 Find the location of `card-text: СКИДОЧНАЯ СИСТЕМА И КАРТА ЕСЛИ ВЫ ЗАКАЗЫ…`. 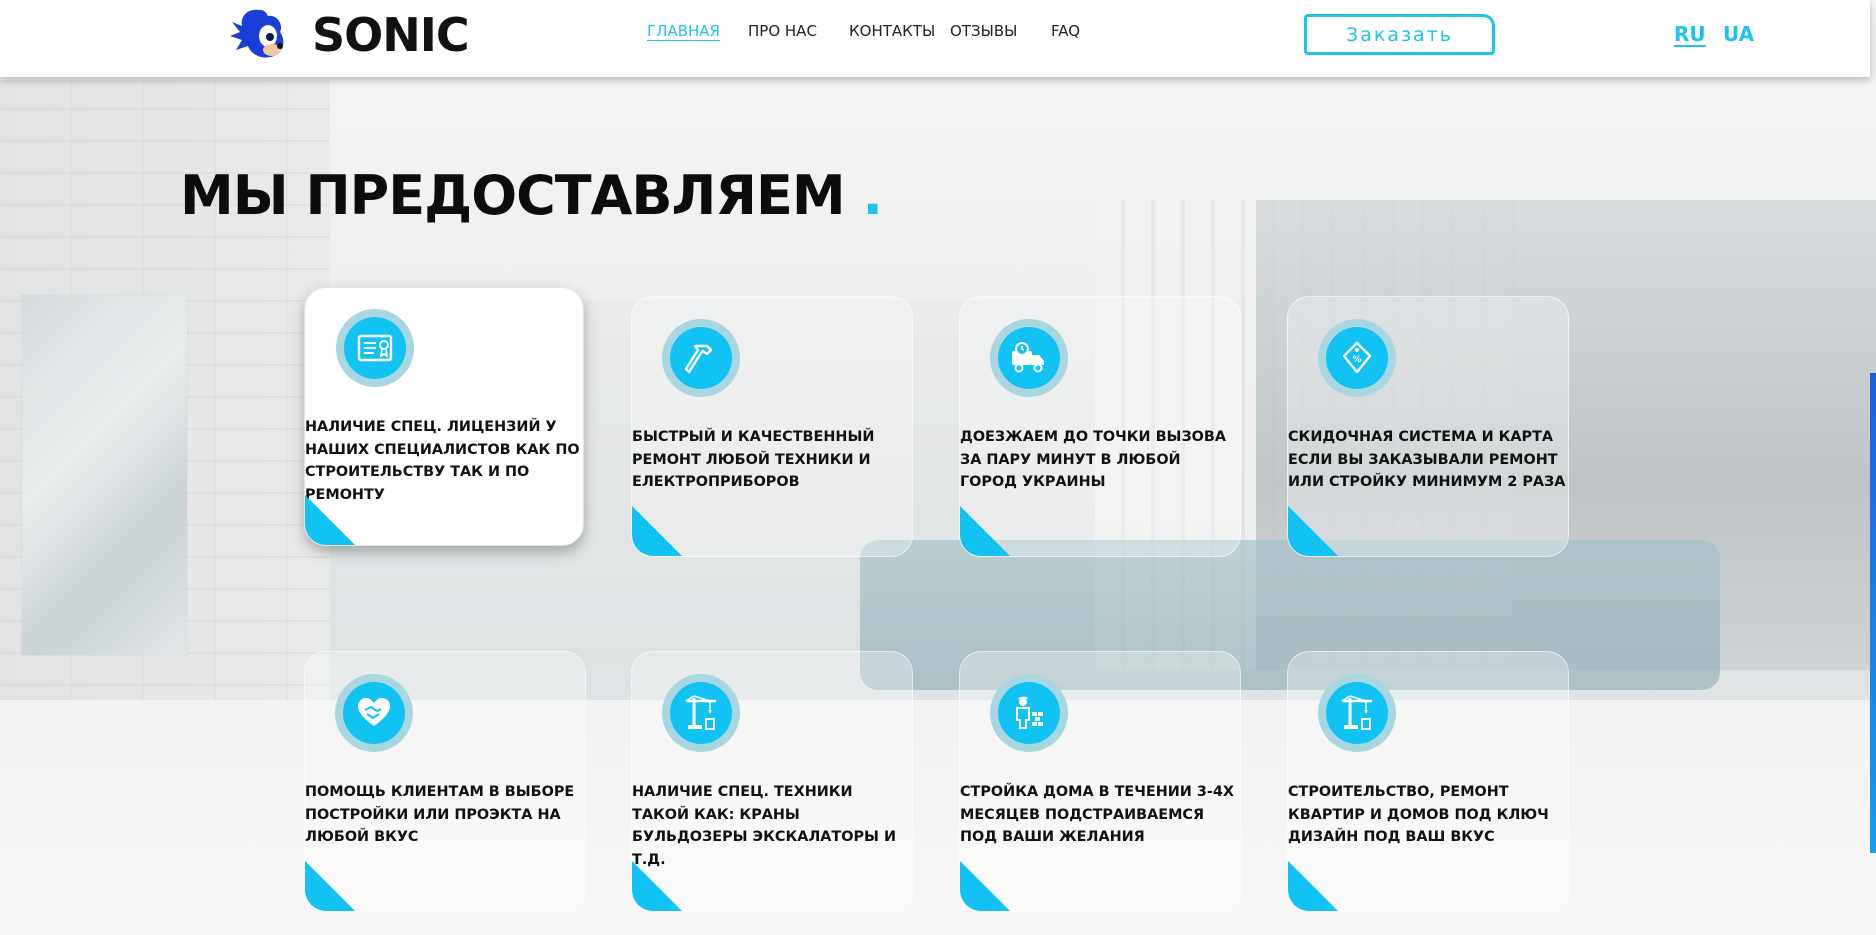

card-text: СКИДОЧНАЯ СИСТЕМА И КАРТА ЕСЛИ ВЫ ЗАКАЗЫ… is located at coordinates (1427, 459).